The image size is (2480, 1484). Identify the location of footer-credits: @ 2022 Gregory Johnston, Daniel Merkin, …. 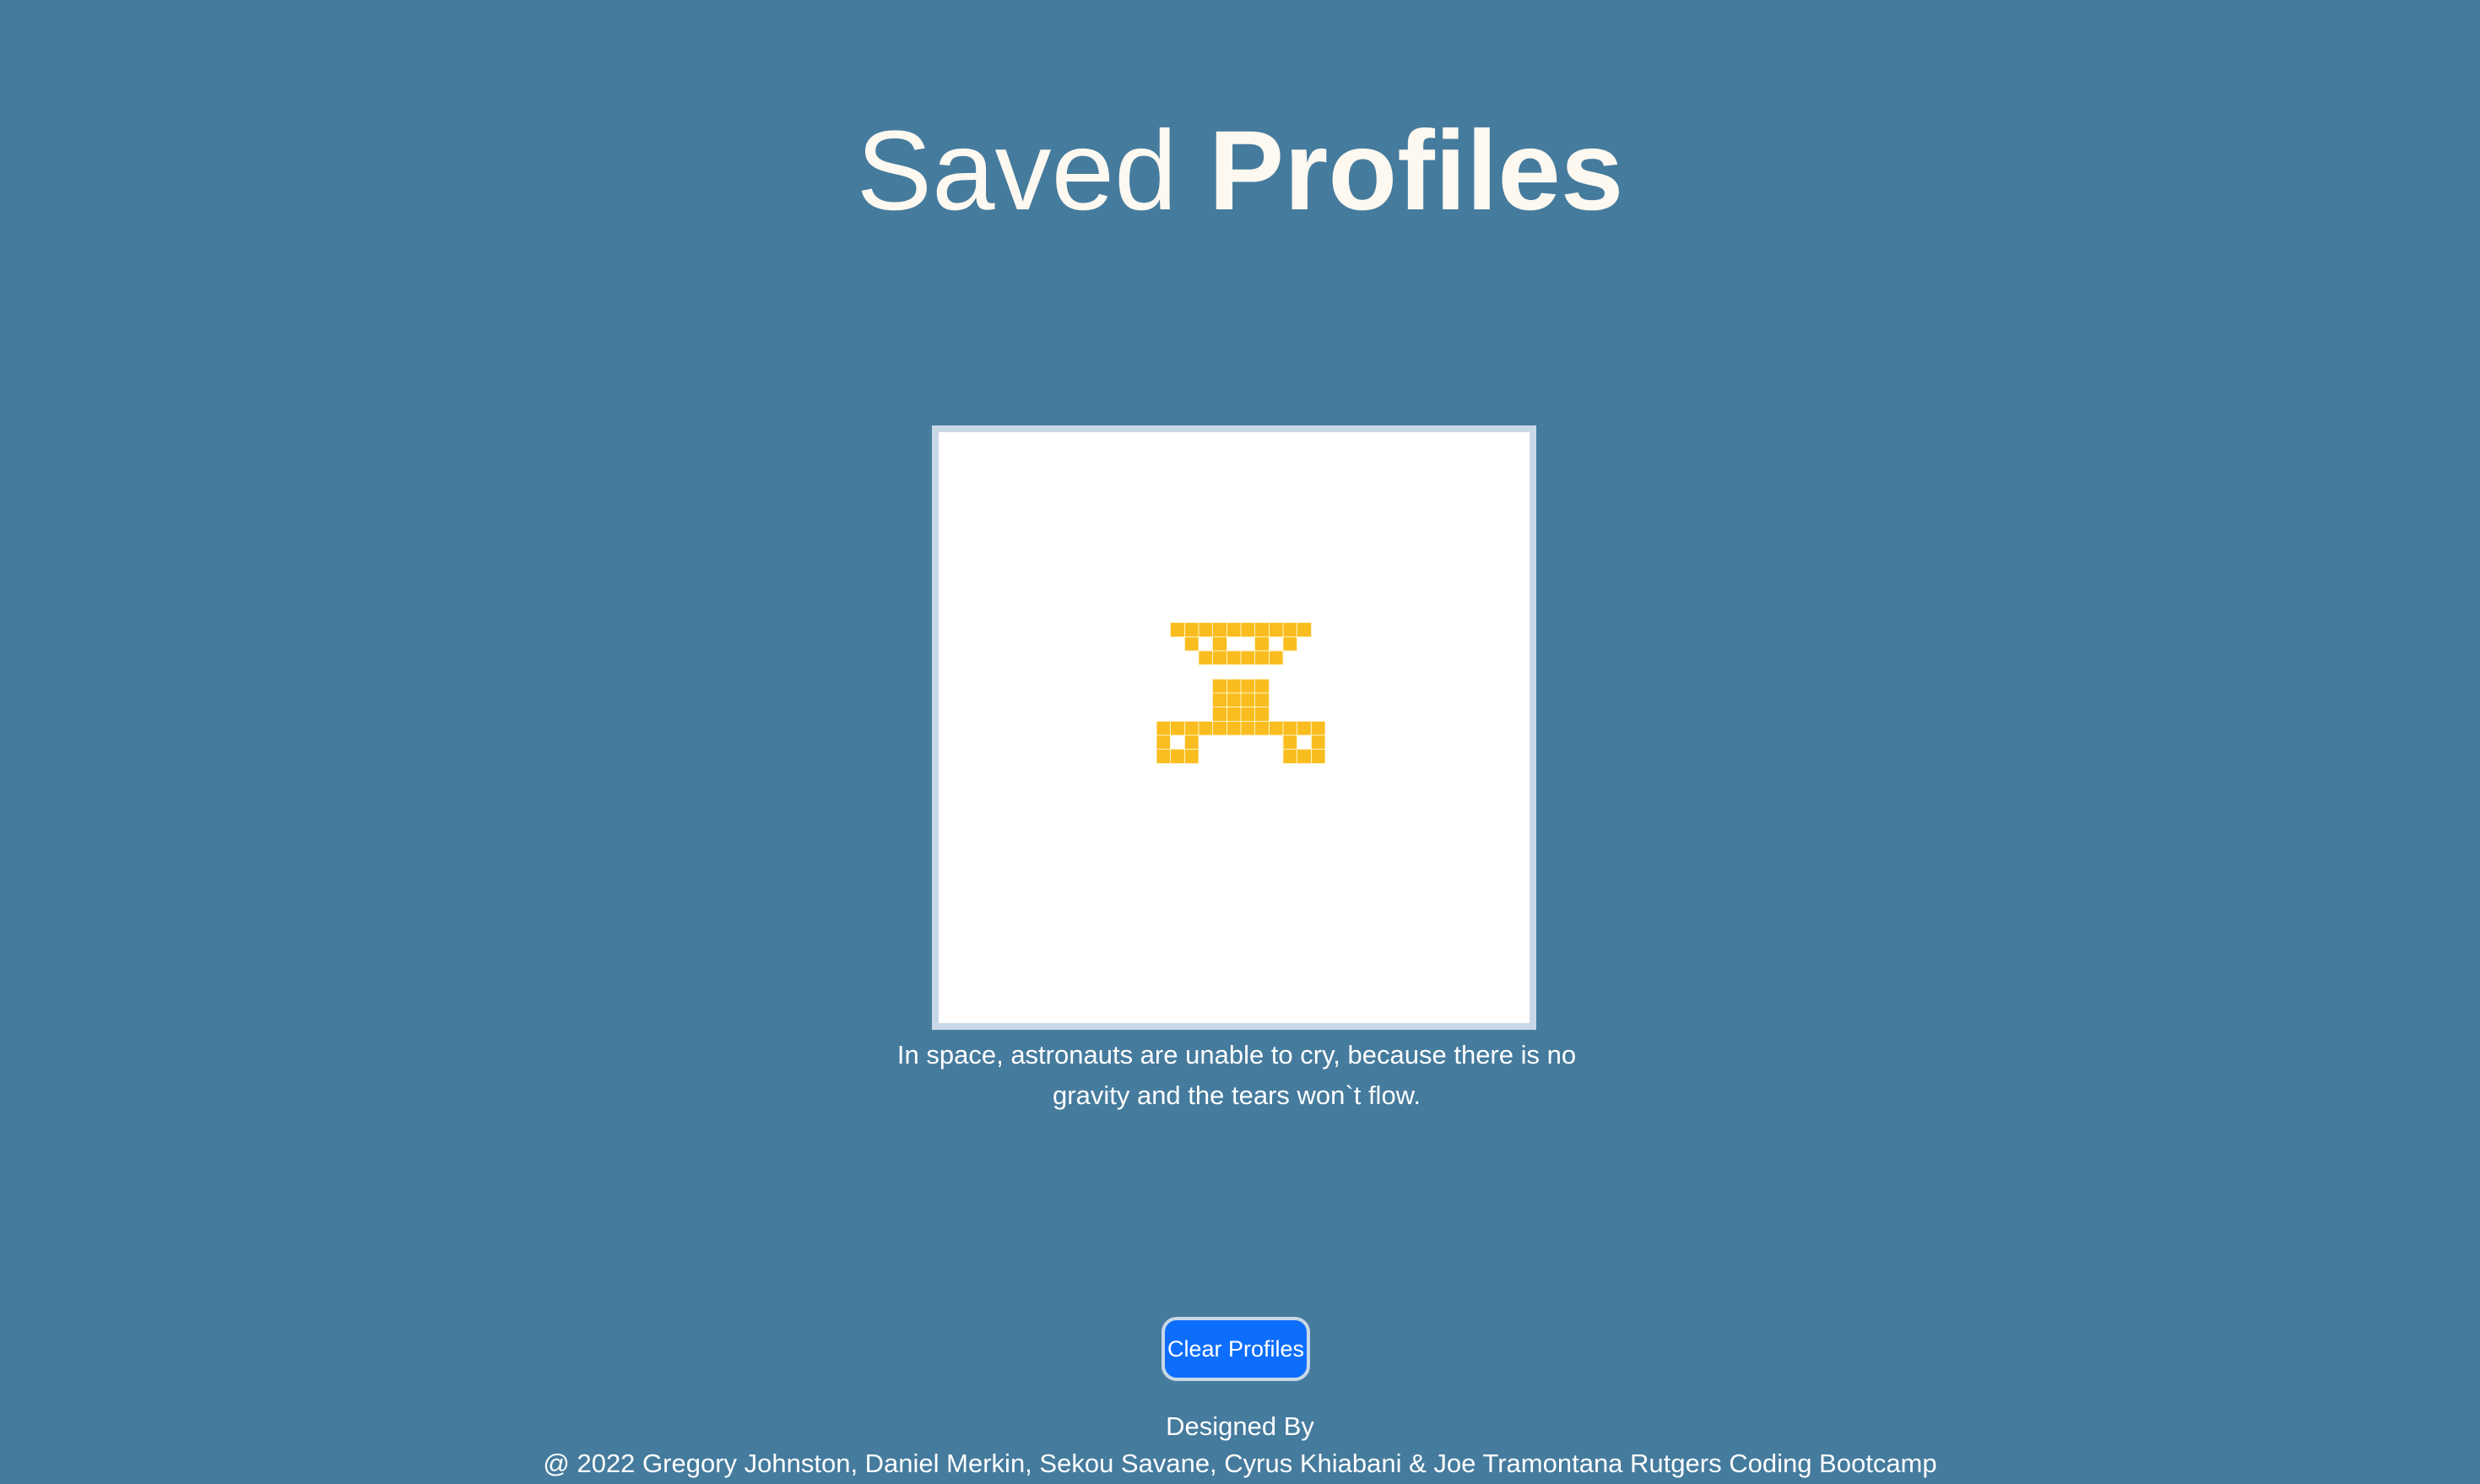
(1240, 1463).